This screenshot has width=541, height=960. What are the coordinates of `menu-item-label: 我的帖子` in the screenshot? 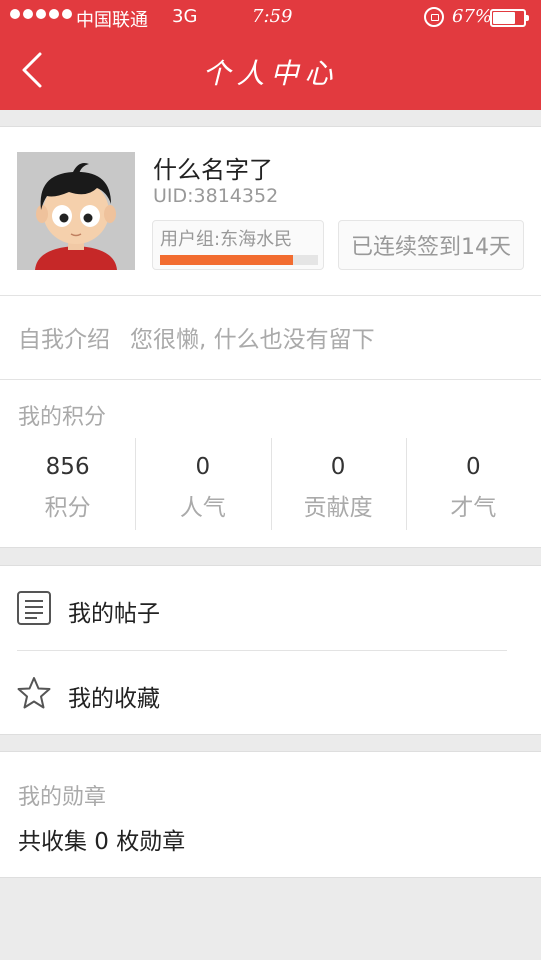 It's located at (114, 614).